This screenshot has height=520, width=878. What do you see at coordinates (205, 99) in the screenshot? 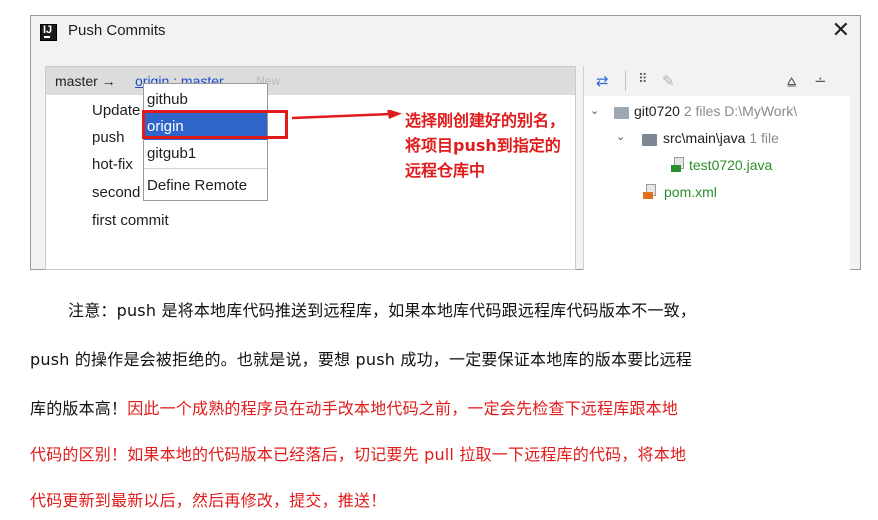
I see `dropdown-item-github: github` at bounding box center [205, 99].